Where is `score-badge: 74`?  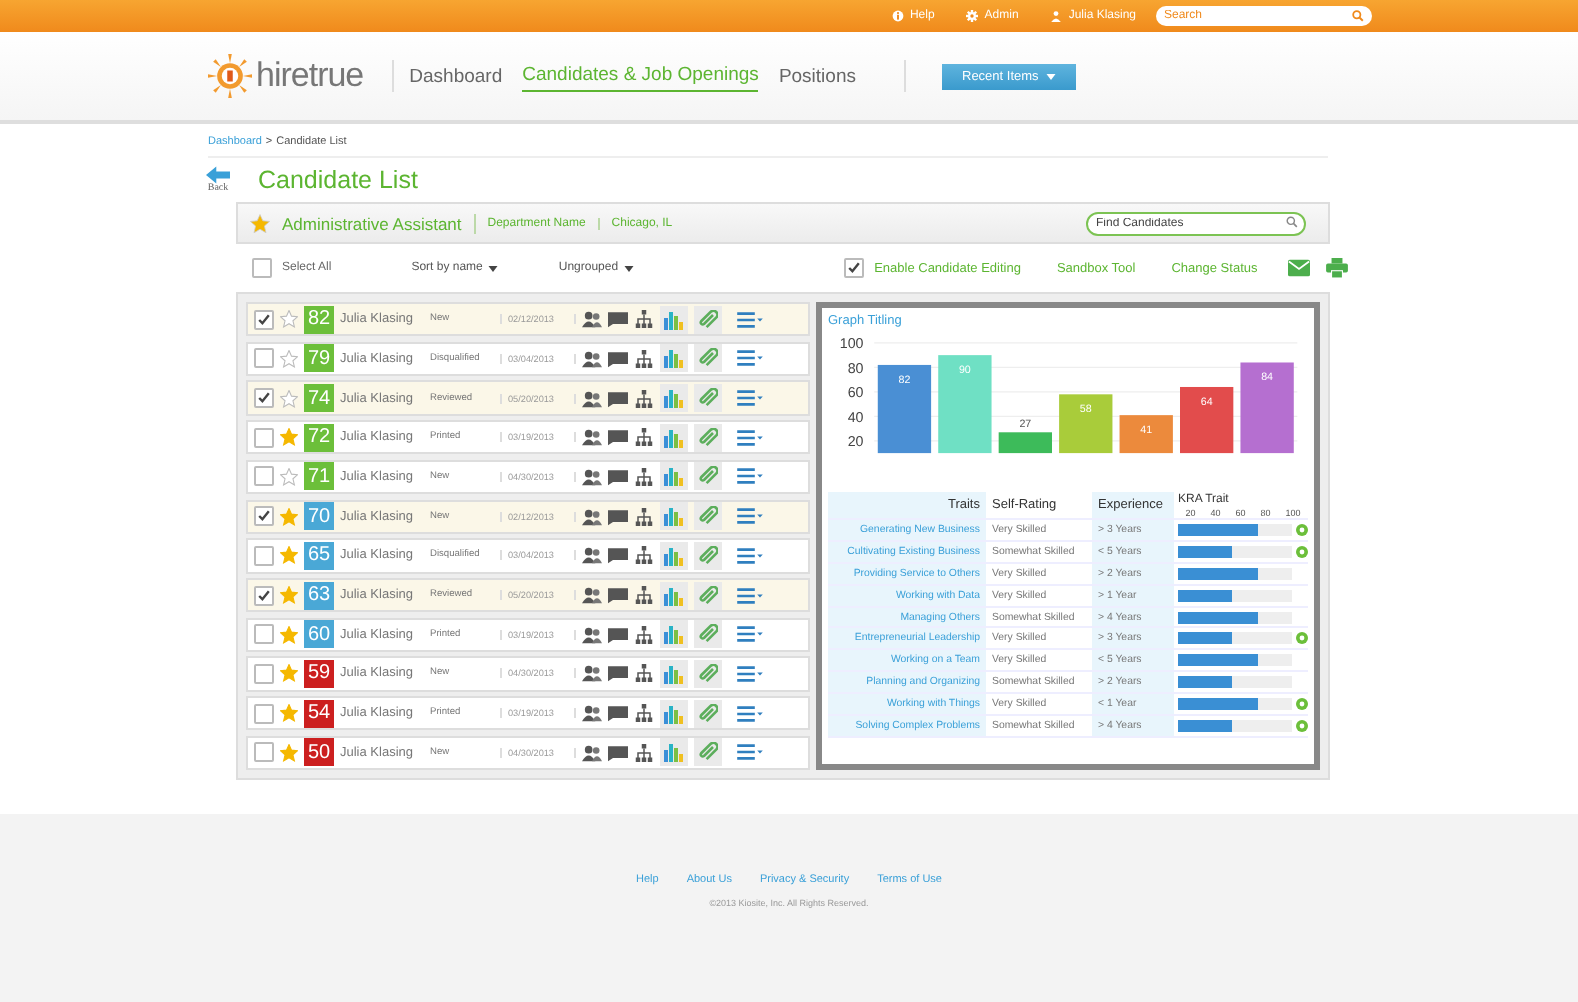
score-badge: 74 is located at coordinates (319, 398).